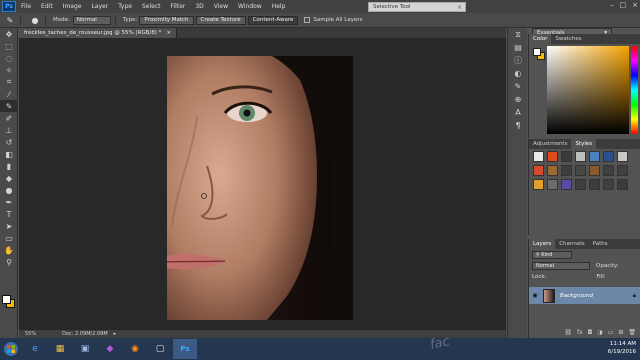 This screenshot has height=360, width=640. I want to click on blur-tool-icon: ◆, so click(9, 178).